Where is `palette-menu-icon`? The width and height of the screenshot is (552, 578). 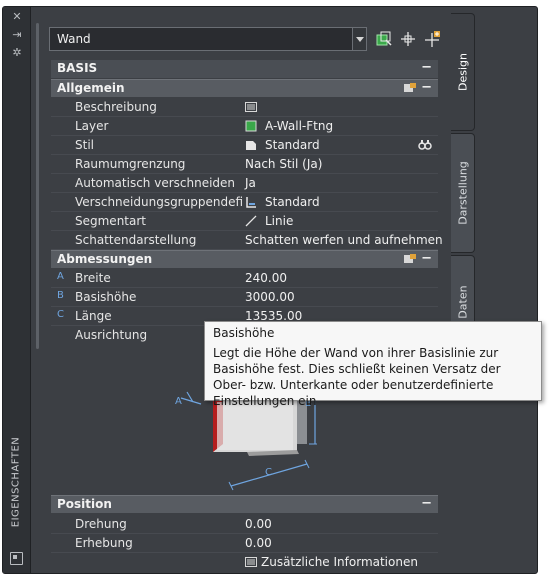
palette-menu-icon is located at coordinates (16, 558).